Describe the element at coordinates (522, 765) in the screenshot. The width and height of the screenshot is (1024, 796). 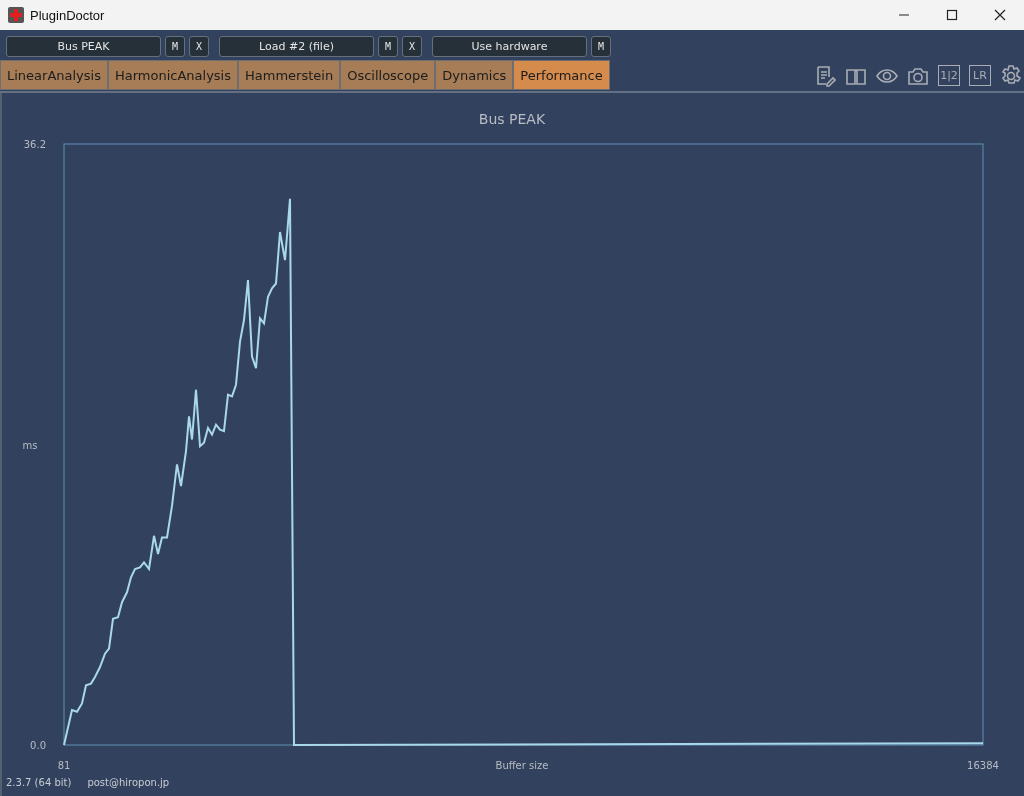
I see `x-axis-label: Buffer size` at that location.